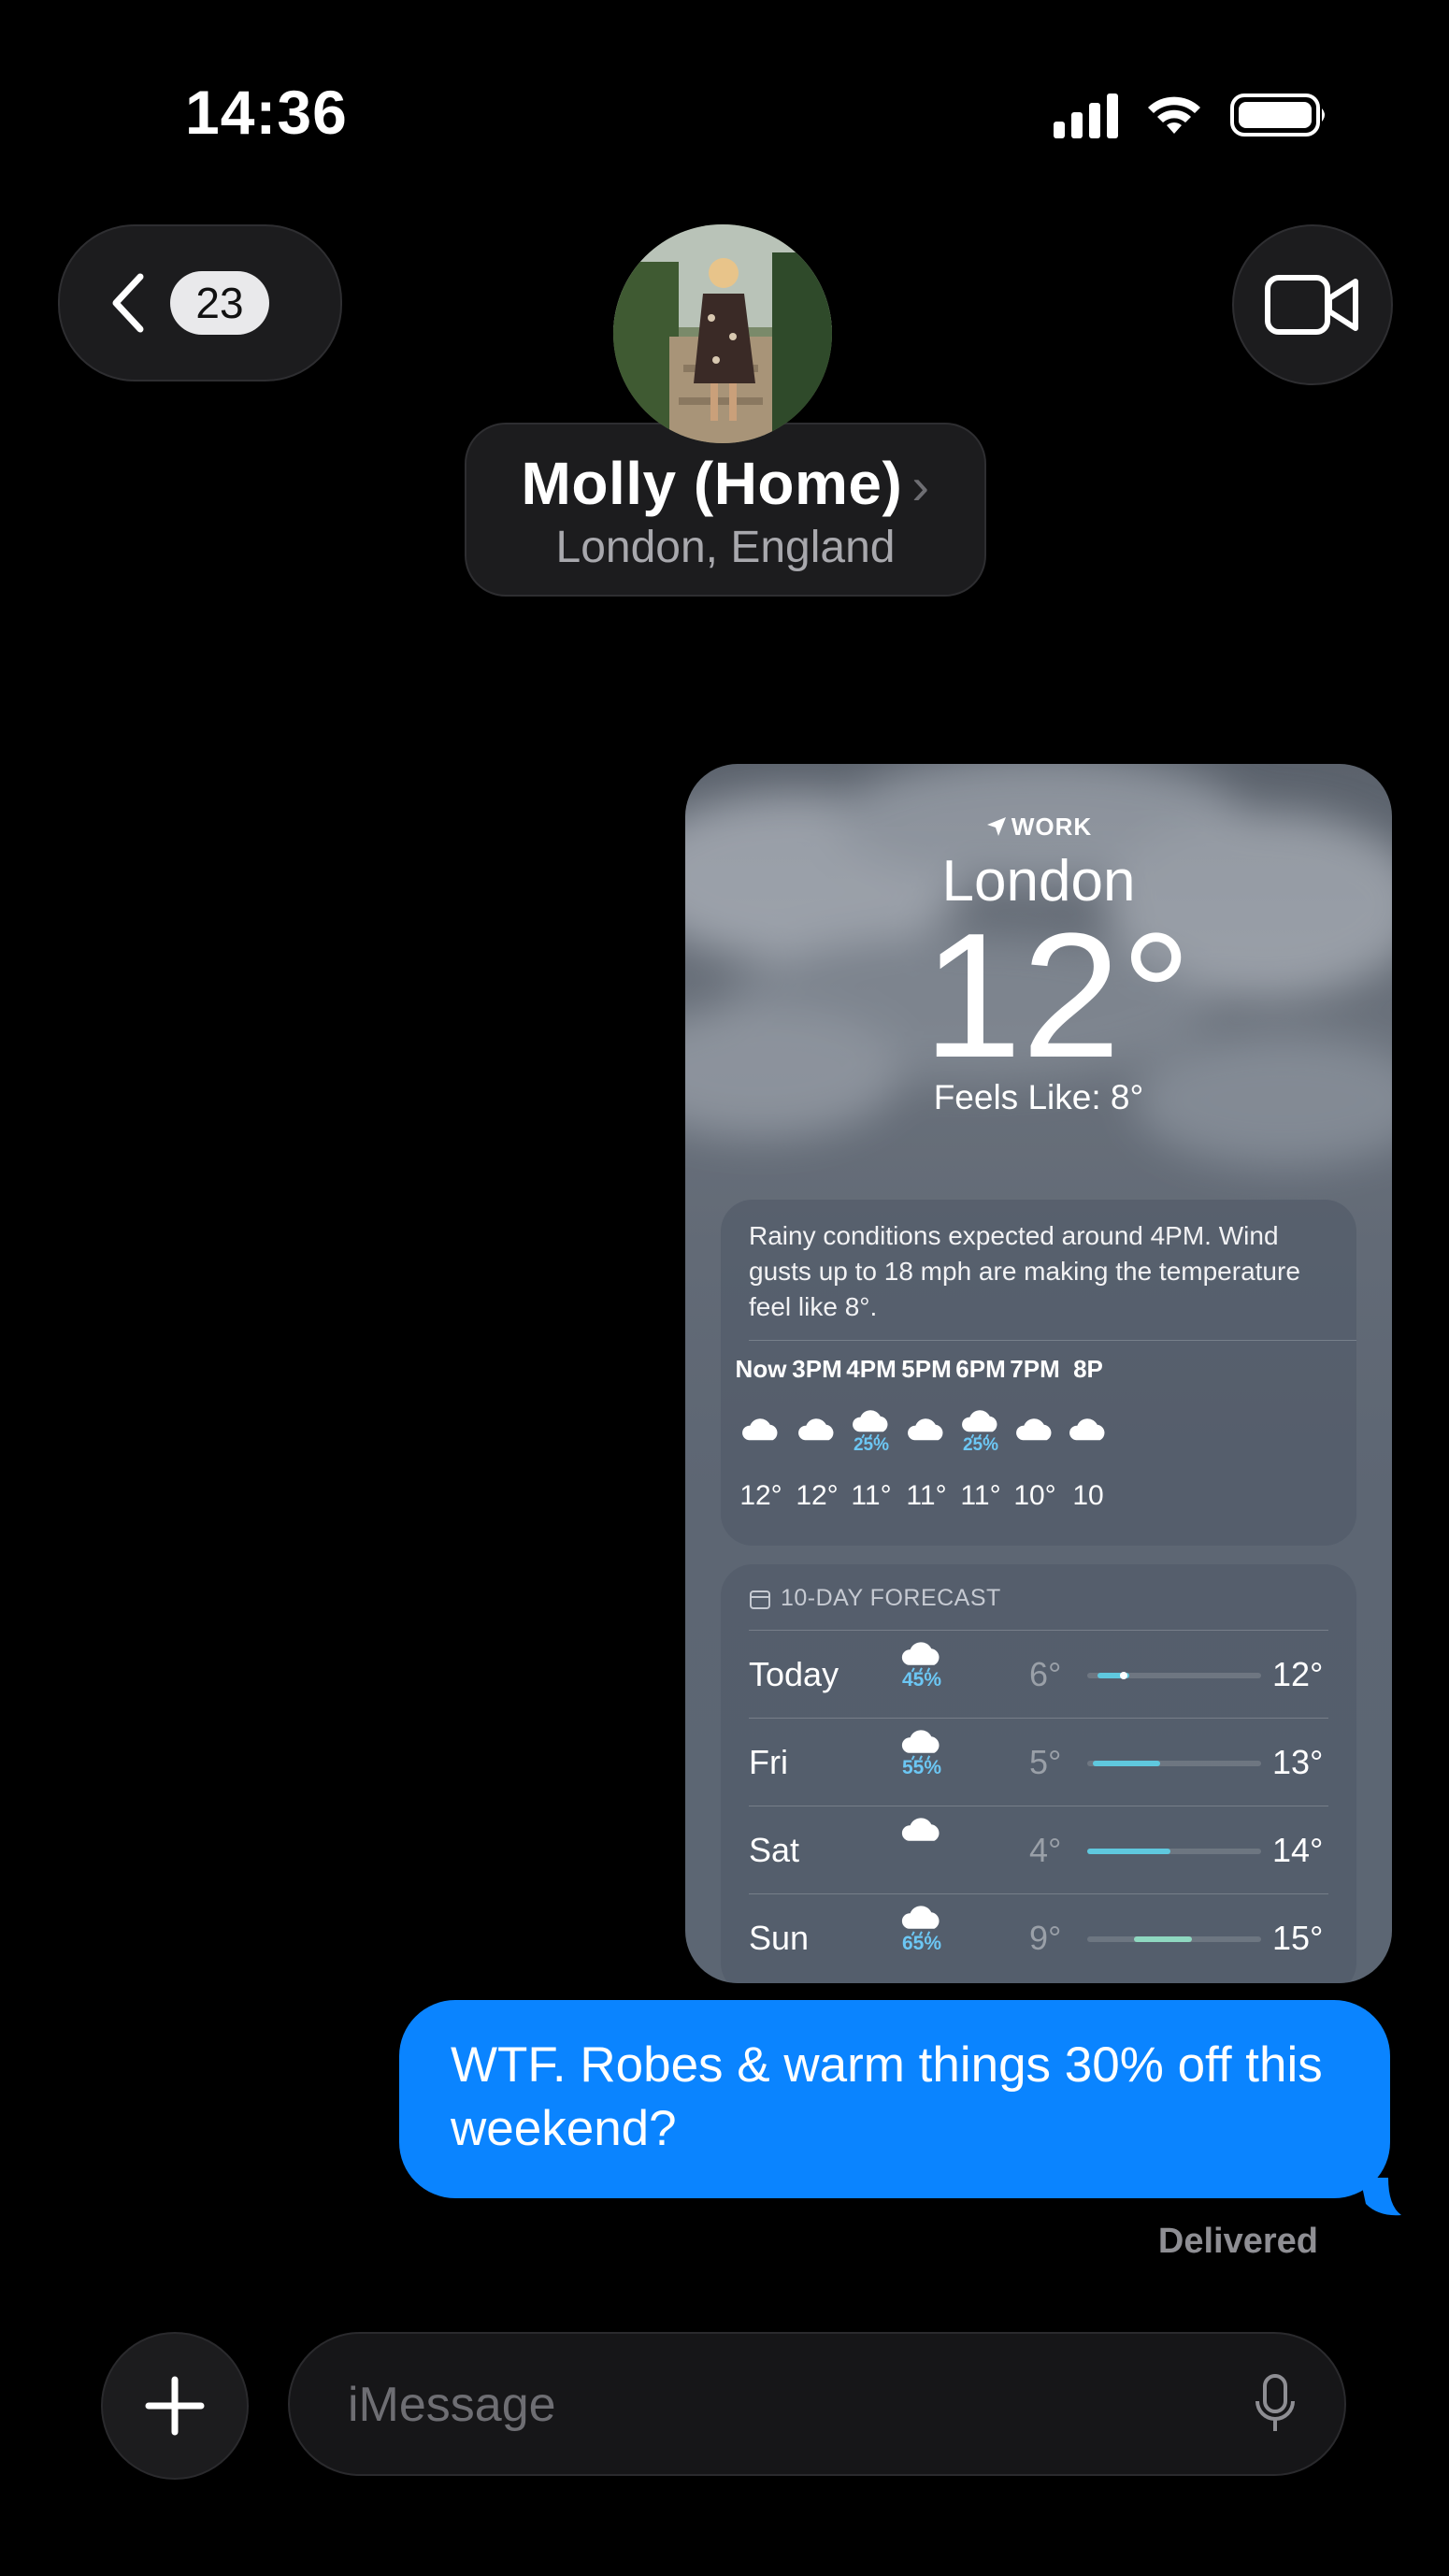  I want to click on precip-chance: 65%, so click(921, 1944).